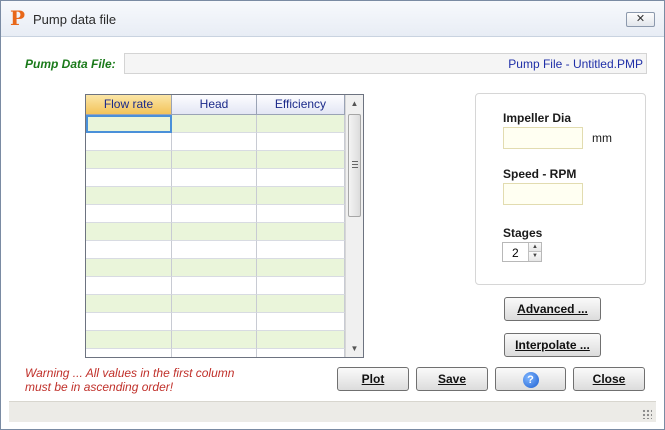  What do you see at coordinates (522, 252) in the screenshot?
I see `stages-stepper: 2 ▲ ▼` at bounding box center [522, 252].